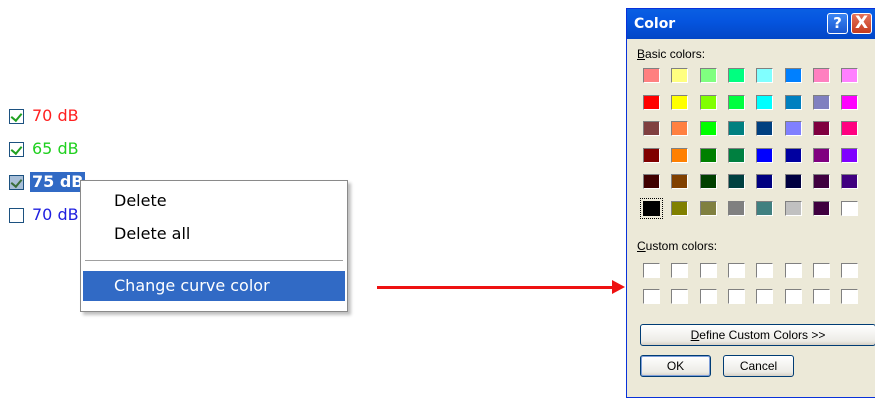 This screenshot has width=875, height=398. What do you see at coordinates (58, 182) in the screenshot?
I see `curve-label: 75 dB` at bounding box center [58, 182].